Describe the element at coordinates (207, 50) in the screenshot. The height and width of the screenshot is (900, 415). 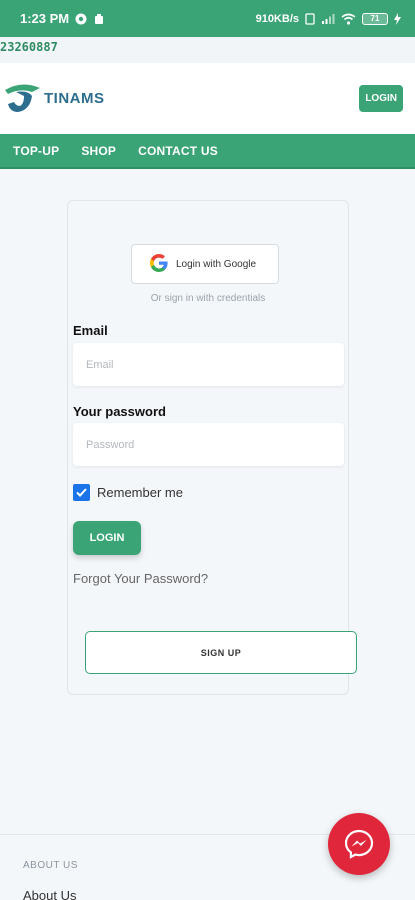
I see `ticker-text: 23260887` at that location.